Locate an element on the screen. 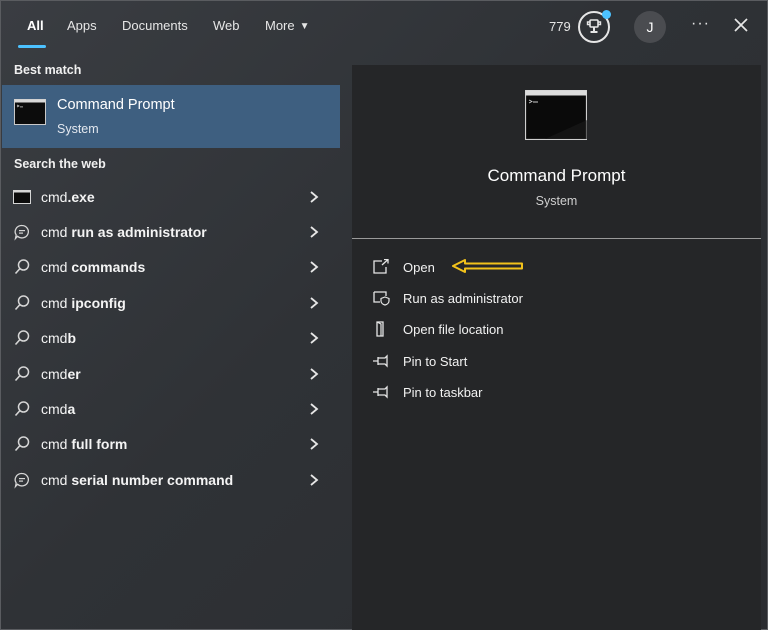 The image size is (768, 630). web-result-label: cmda is located at coordinates (58, 409).